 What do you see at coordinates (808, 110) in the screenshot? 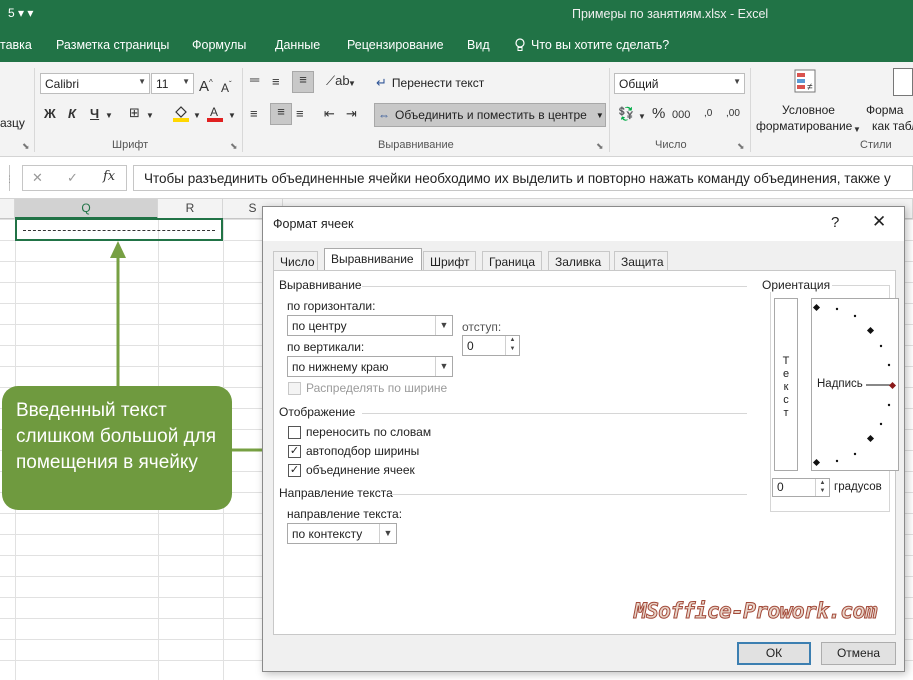
I see `conditional-formatting-line1: Условное` at bounding box center [808, 110].